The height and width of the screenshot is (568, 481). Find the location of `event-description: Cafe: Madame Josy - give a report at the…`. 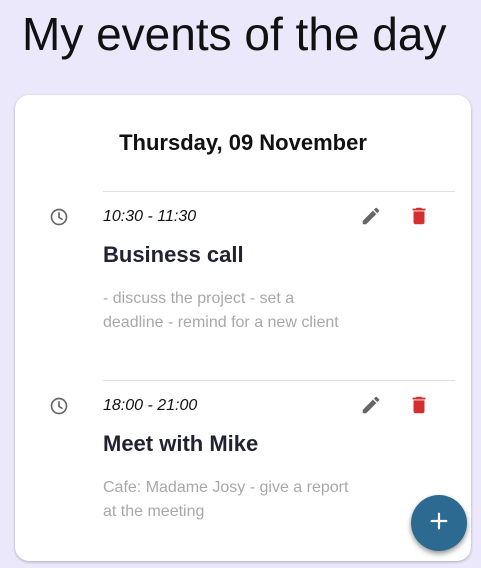

event-description: Cafe: Madame Josy - give a report at the… is located at coordinates (226, 499).